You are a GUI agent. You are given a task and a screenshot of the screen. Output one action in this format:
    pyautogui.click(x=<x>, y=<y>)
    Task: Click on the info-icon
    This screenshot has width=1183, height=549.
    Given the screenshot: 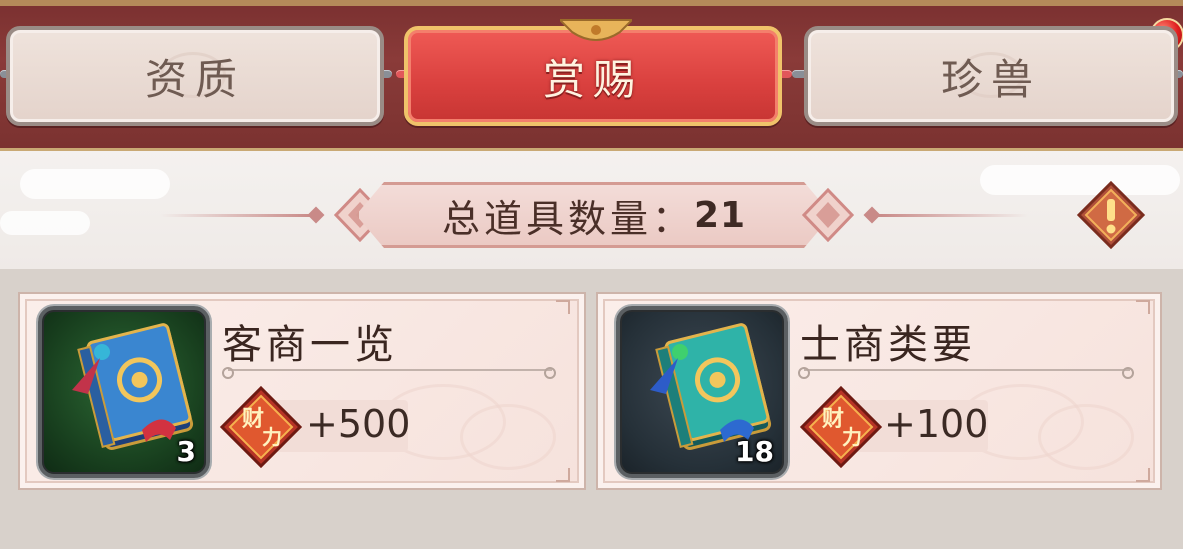 What is the action you would take?
    pyautogui.click(x=1111, y=215)
    